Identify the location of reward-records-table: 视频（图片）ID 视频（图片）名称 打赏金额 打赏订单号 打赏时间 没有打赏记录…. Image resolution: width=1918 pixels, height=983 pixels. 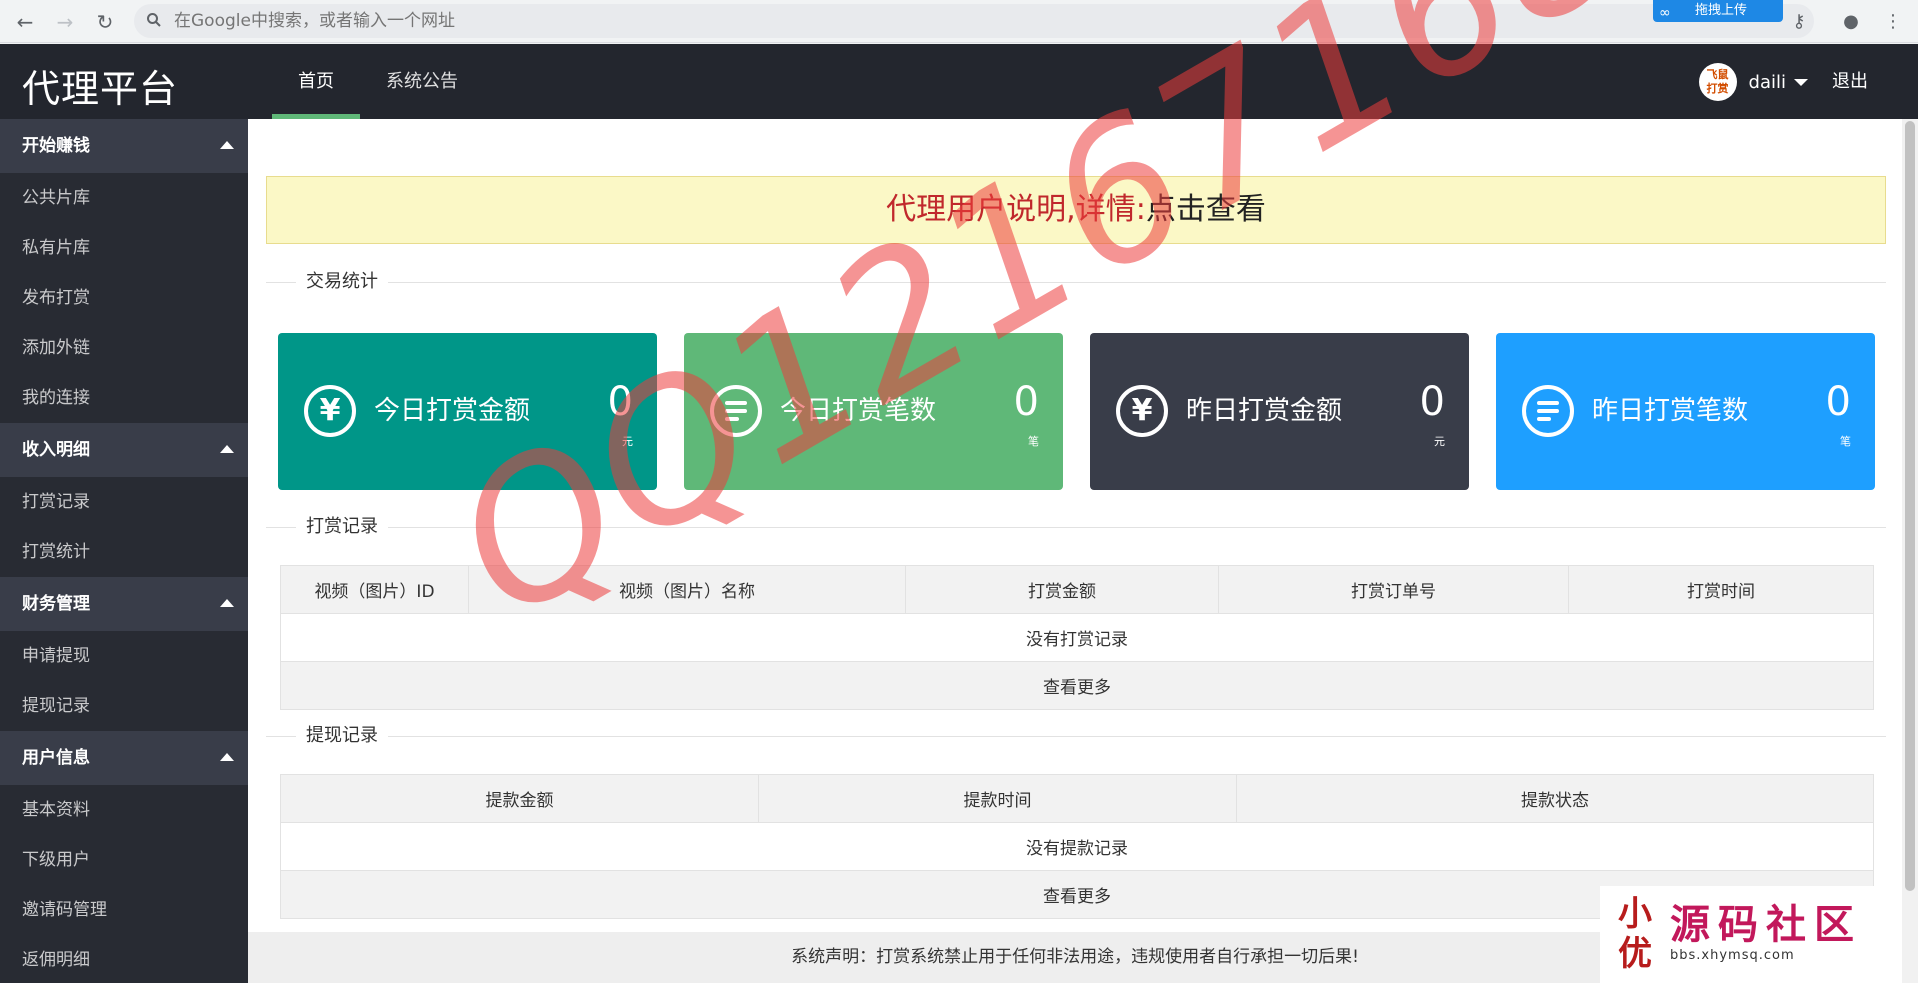
(1077, 637).